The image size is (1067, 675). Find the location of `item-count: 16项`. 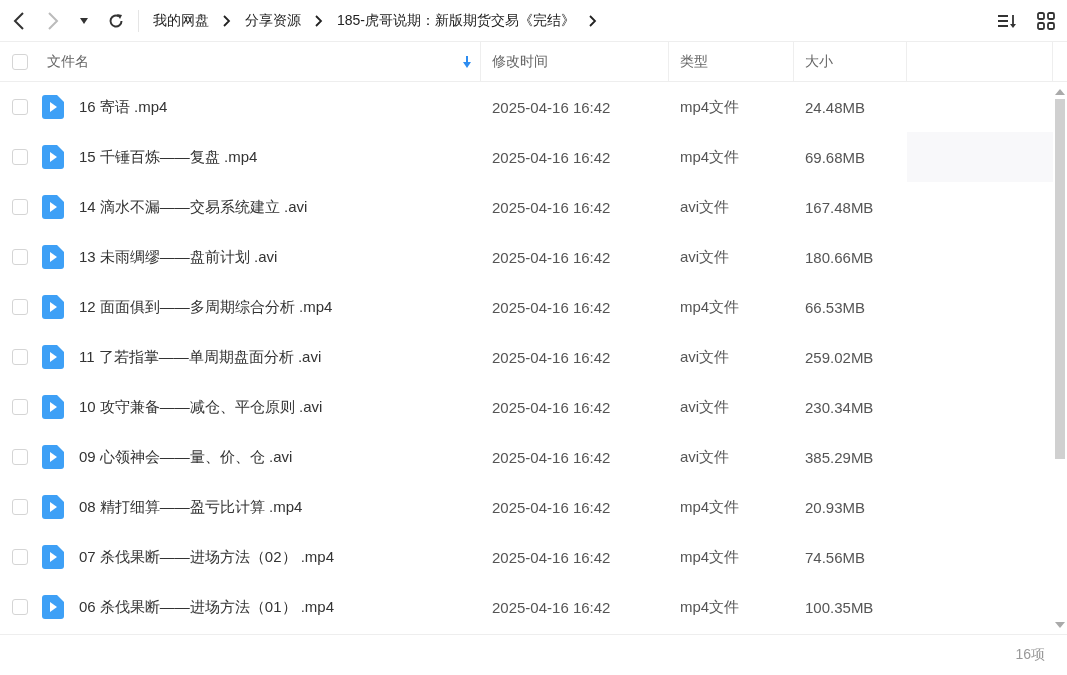

item-count: 16项 is located at coordinates (1030, 655).